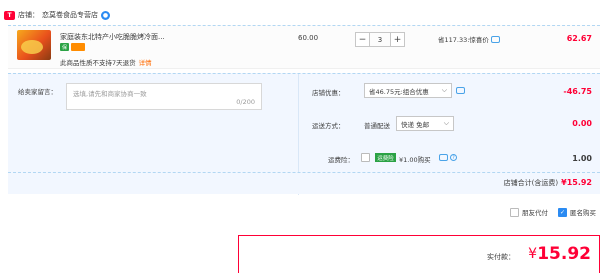 Image resolution: width=600 pixels, height=273 pixels. I want to click on message-label: 给卖家留言：, so click(37, 92).